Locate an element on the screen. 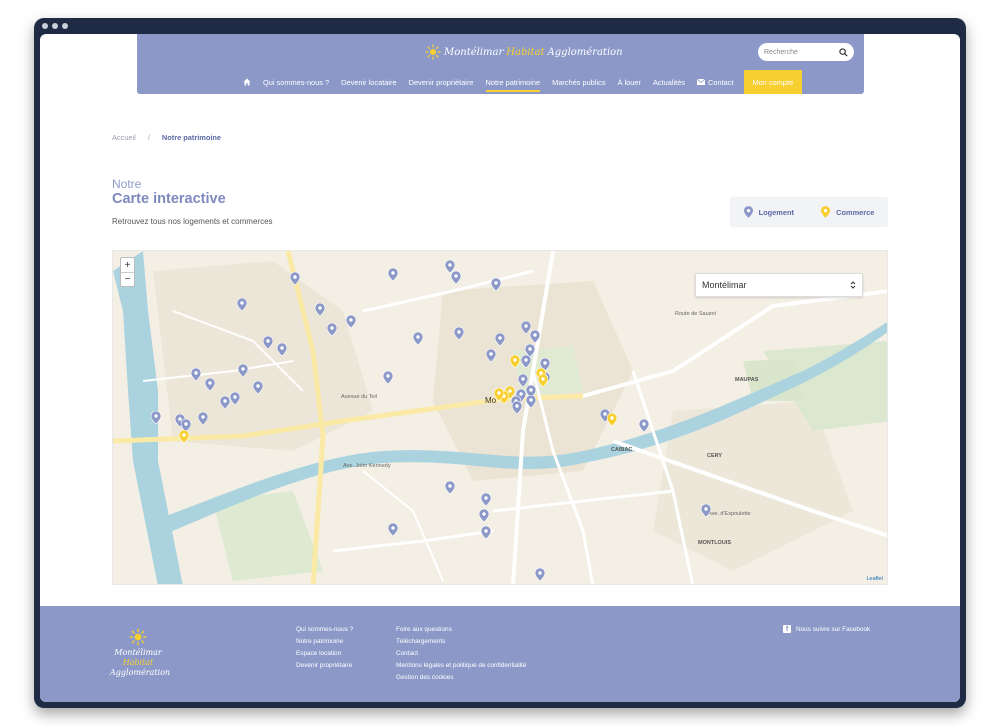  footer-link-qui-sommes-nous: Qui sommes-nous ? is located at coordinates (324, 630).